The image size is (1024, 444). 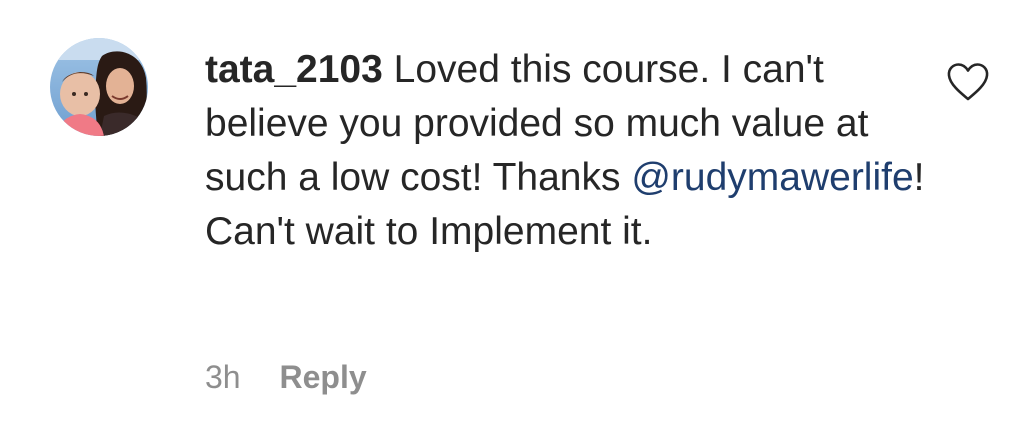 I want to click on like-button, so click(x=968, y=82).